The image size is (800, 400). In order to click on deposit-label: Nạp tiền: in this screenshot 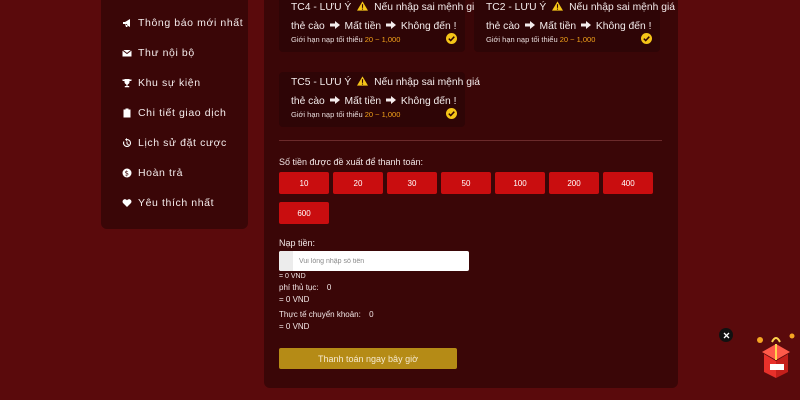, I will do `click(297, 243)`.